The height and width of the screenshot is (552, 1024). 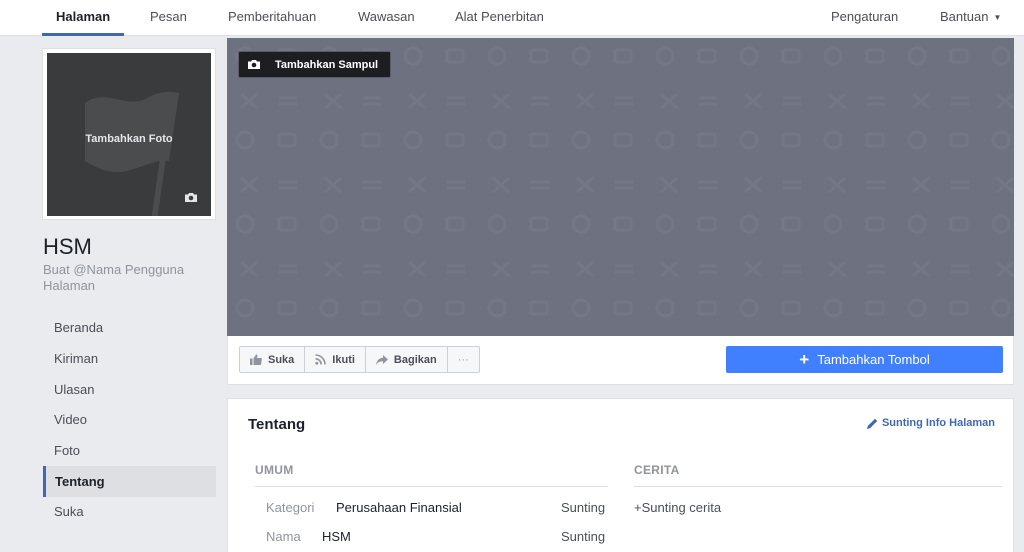 I want to click on rss-icon, so click(x=321, y=359).